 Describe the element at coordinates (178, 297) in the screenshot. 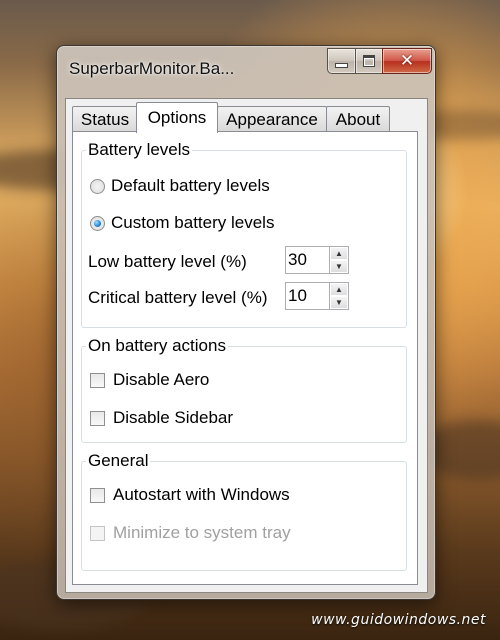

I see `critical-battery-label: Critical battery level (%)` at that location.